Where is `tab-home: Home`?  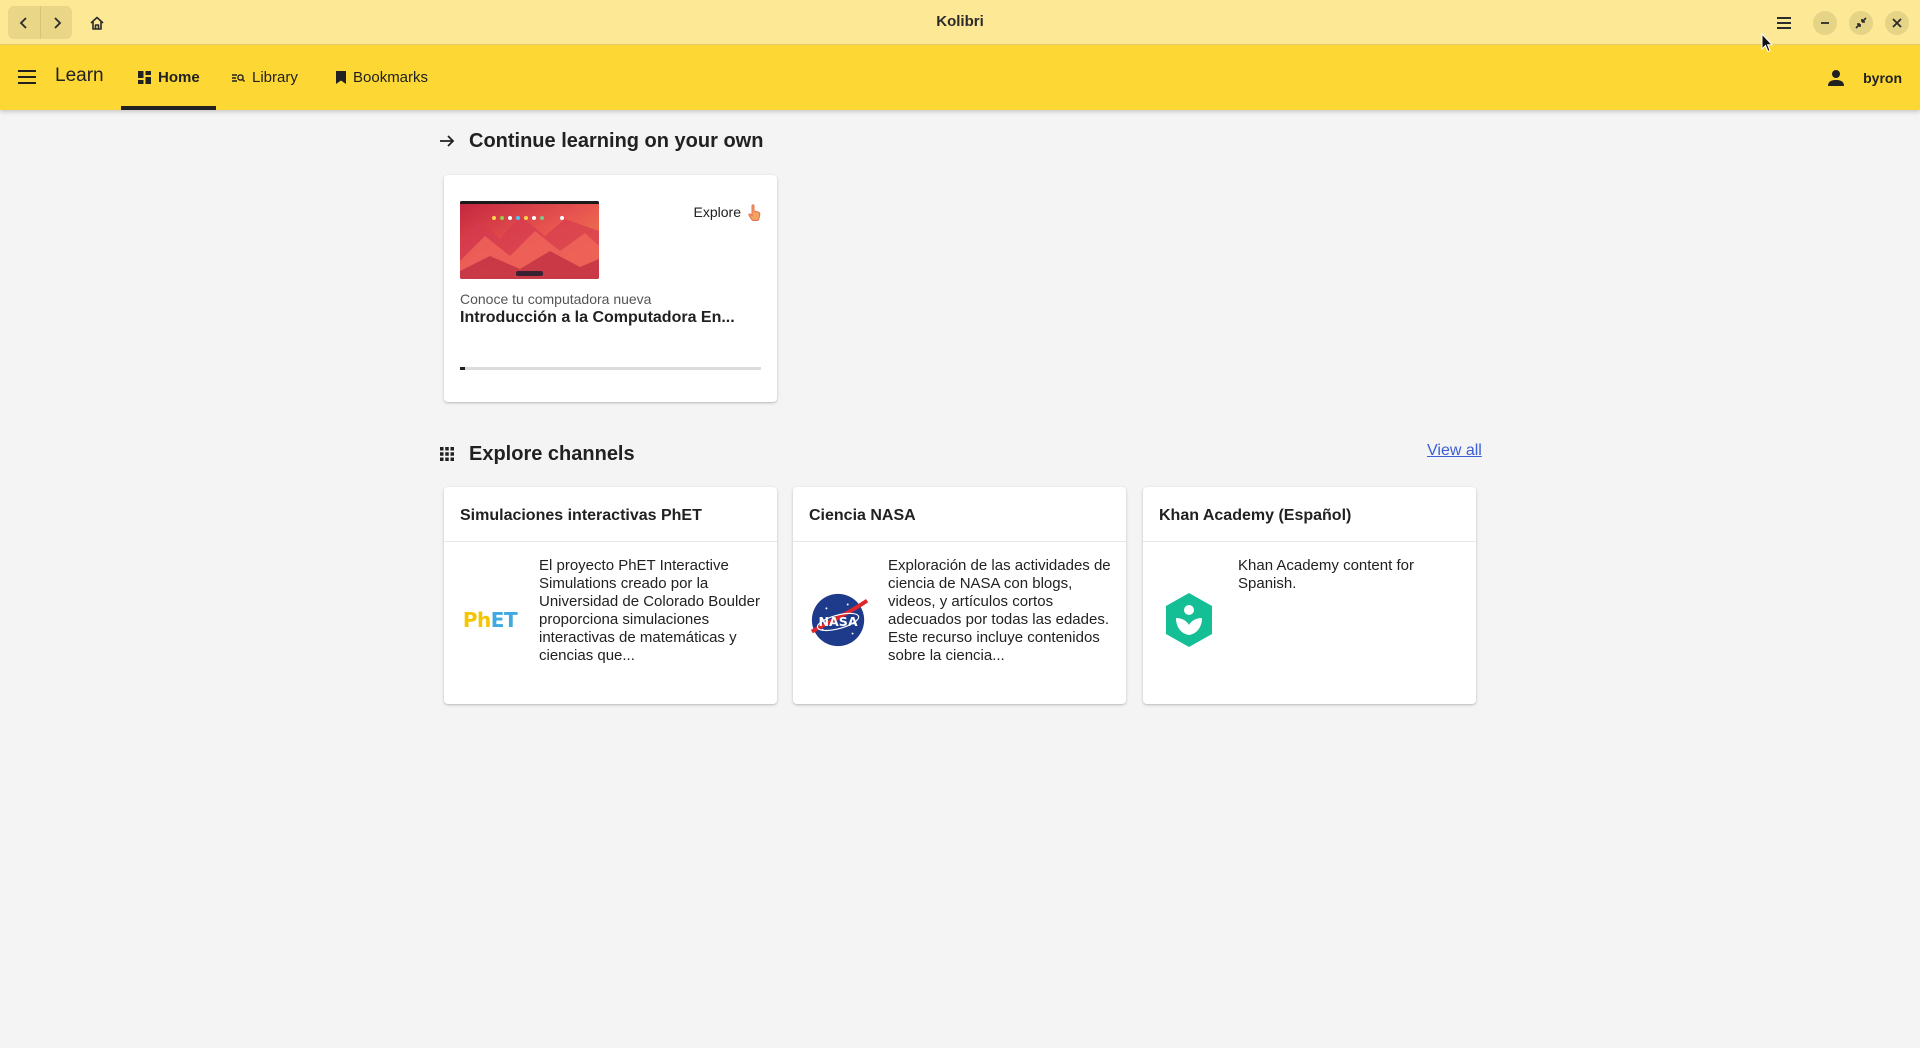
tab-home: Home is located at coordinates (168, 77).